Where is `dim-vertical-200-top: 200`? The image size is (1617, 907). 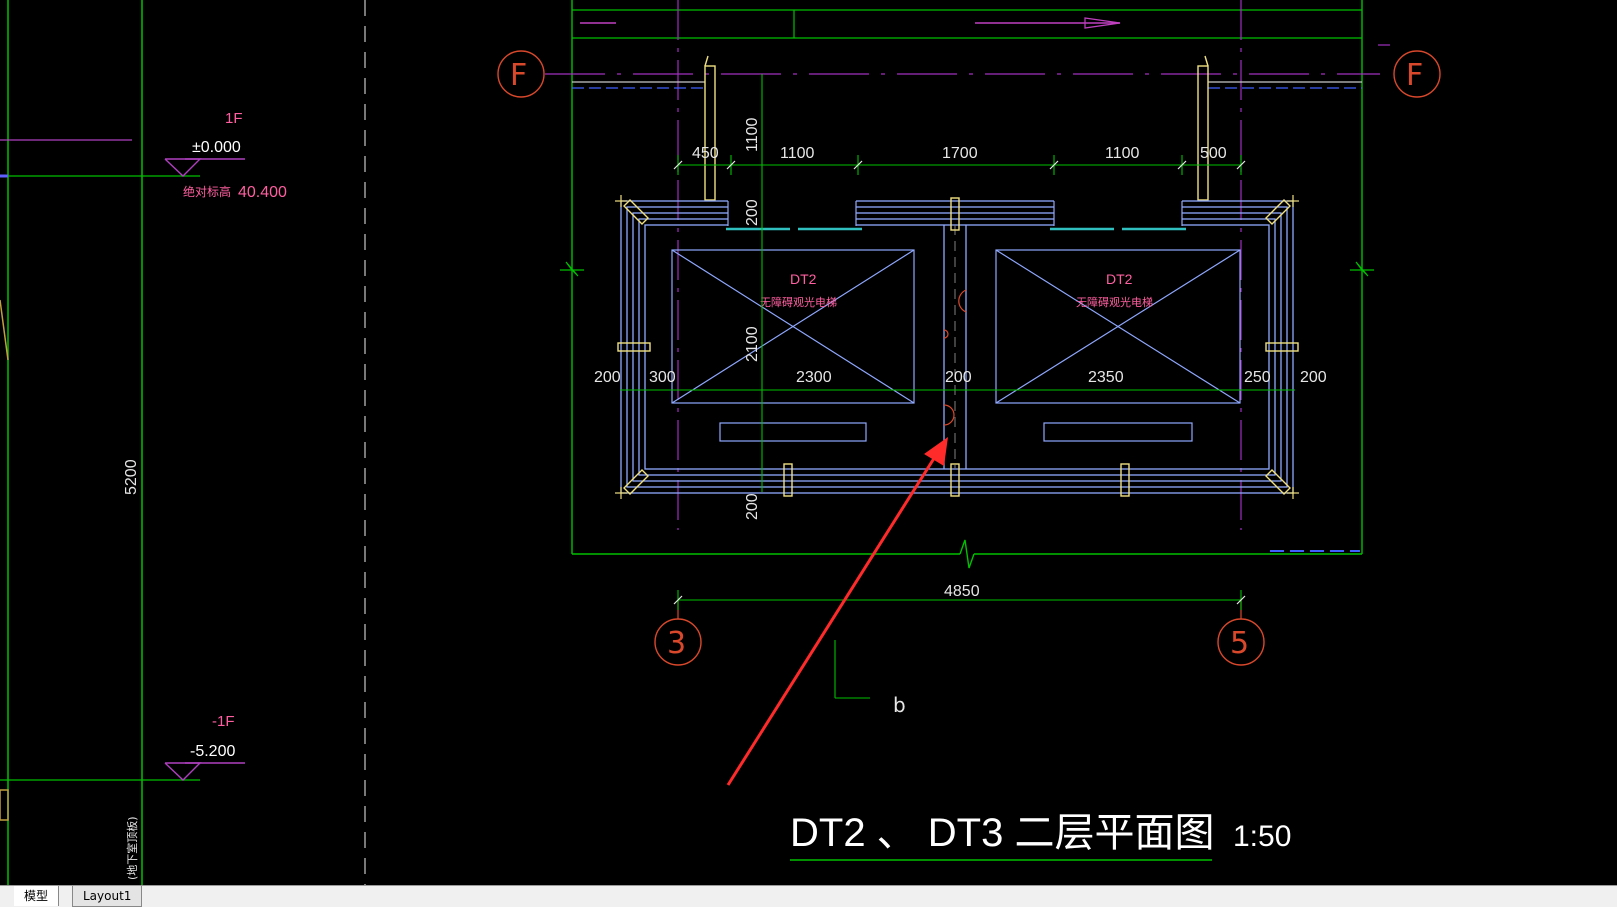
dim-vertical-200-top: 200 is located at coordinates (752, 212).